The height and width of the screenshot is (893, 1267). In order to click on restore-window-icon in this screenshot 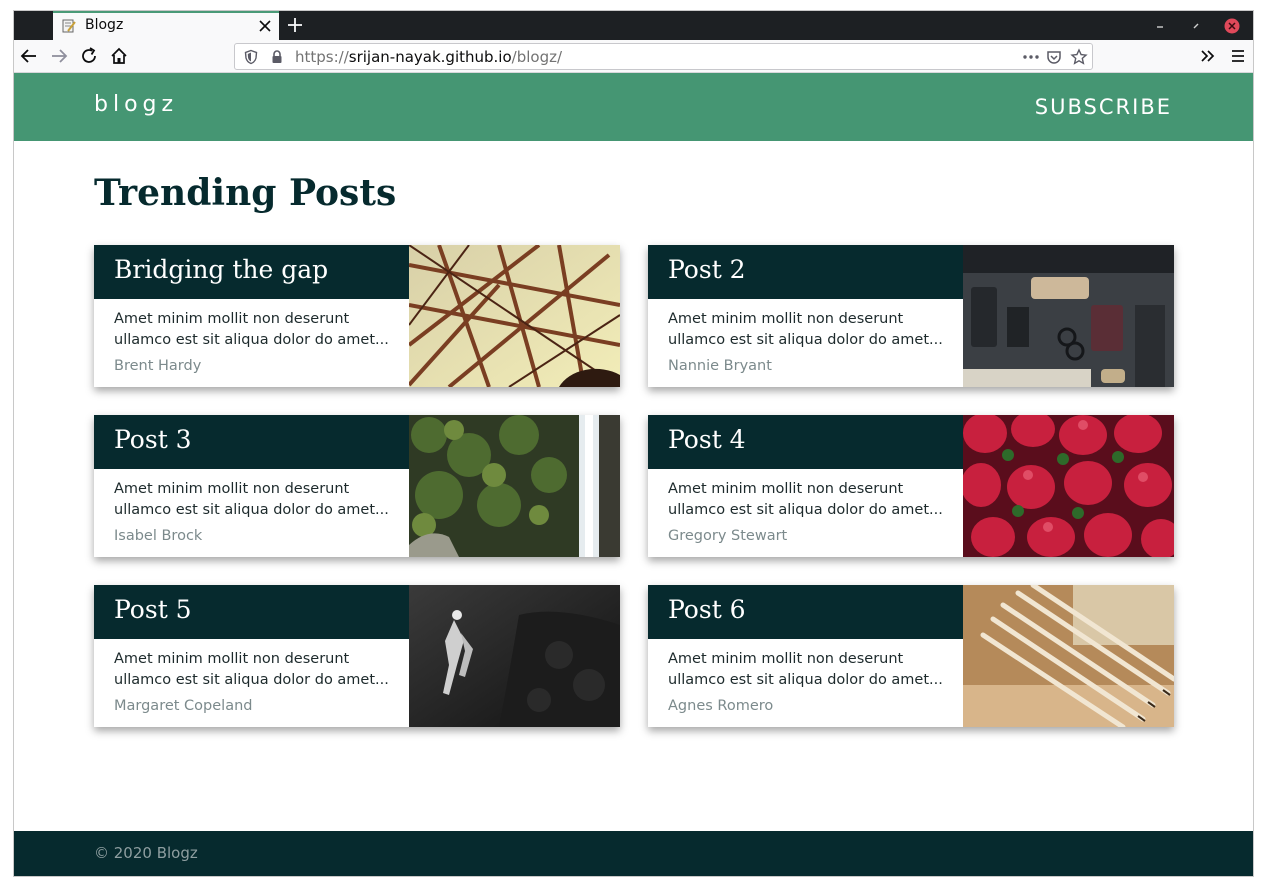, I will do `click(1196, 26)`.